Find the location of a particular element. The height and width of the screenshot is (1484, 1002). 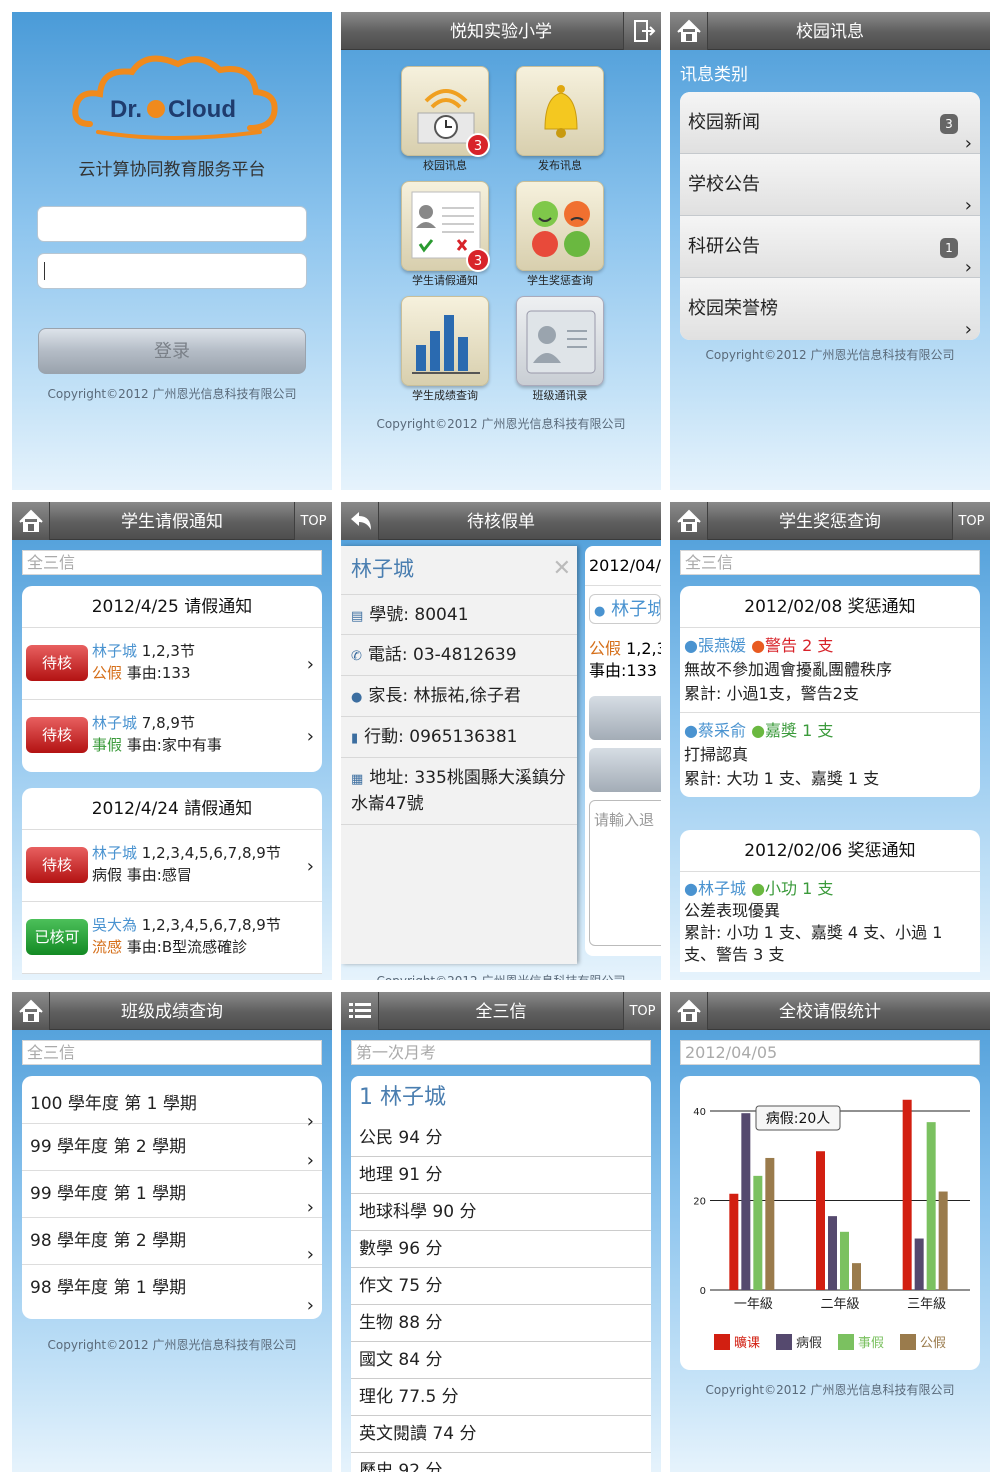

legend-item: 病假 is located at coordinates (798, 1341).